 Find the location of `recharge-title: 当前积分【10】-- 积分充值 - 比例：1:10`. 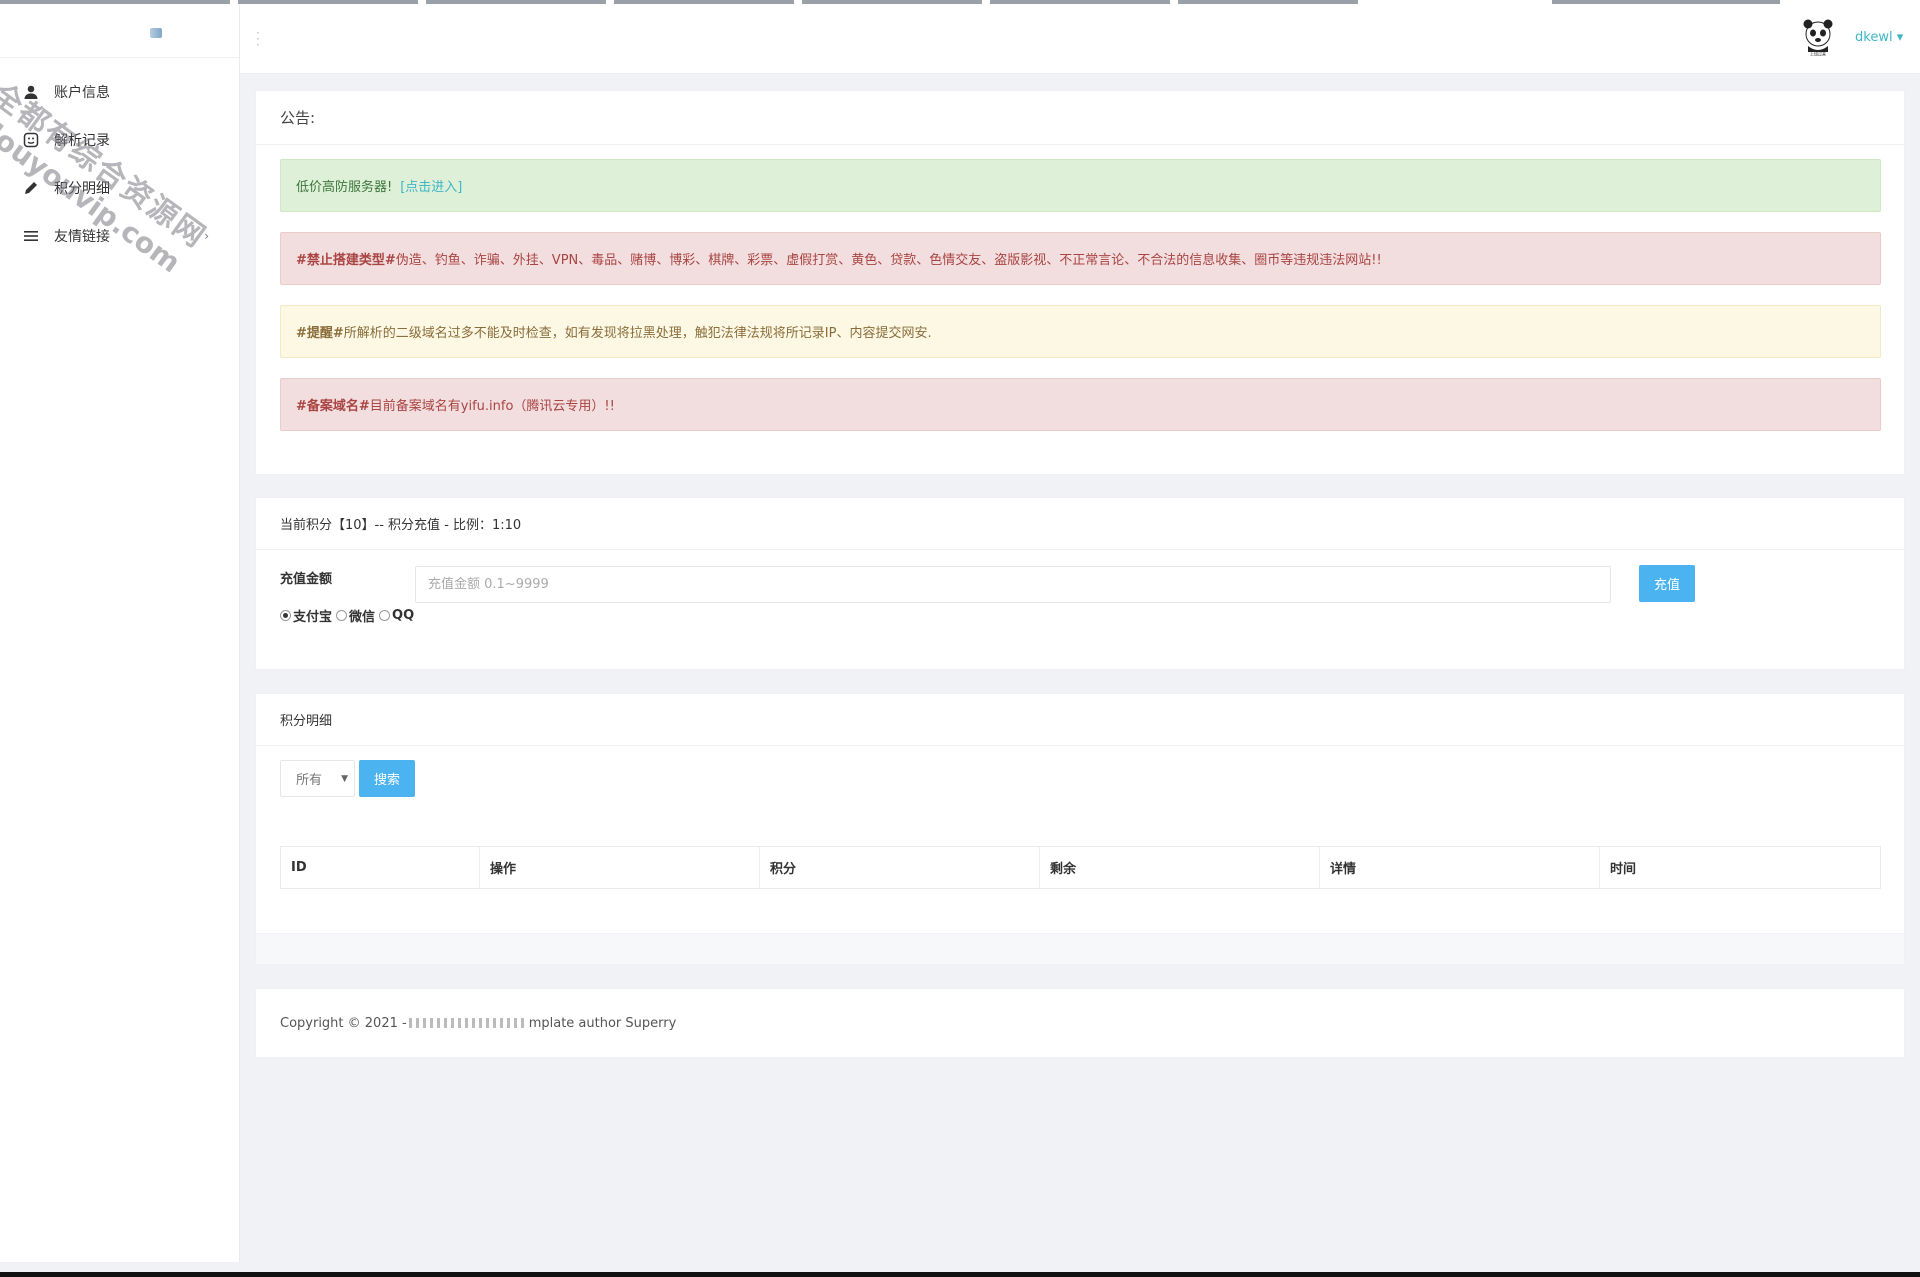

recharge-title: 当前积分【10】-- 积分充值 - 比例：1:10 is located at coordinates (1080, 524).